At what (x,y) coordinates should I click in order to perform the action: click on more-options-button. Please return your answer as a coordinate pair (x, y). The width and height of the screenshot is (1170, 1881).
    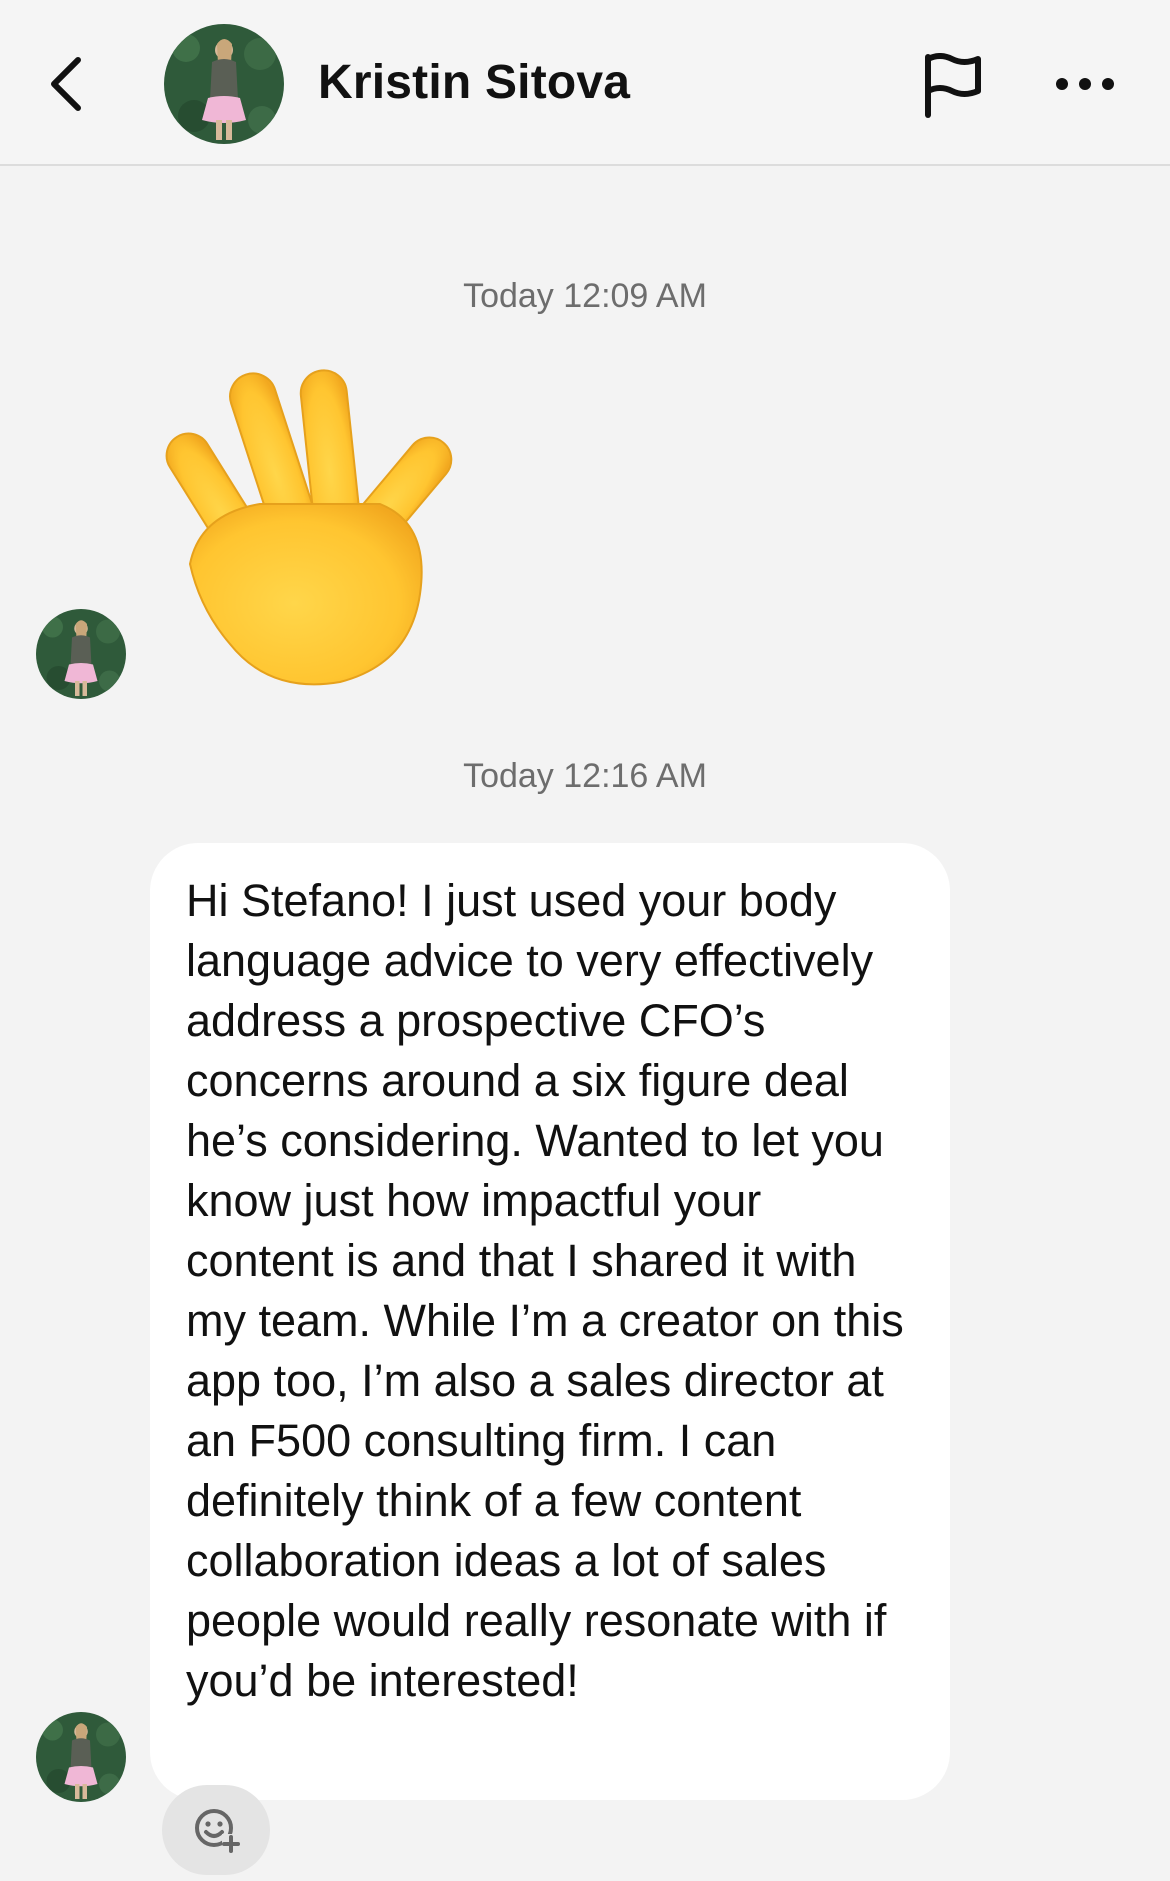
    Looking at the image, I should click on (1085, 84).